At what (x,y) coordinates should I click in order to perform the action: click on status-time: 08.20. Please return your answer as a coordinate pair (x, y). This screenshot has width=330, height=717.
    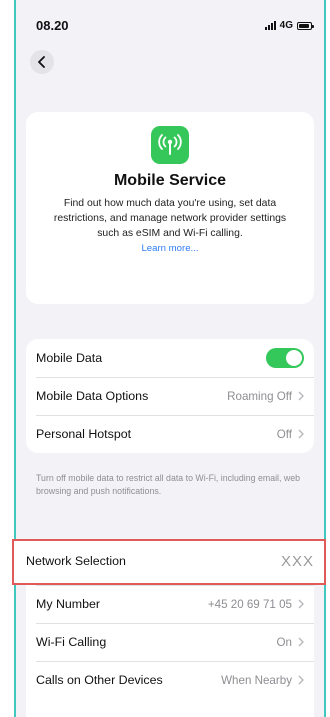
    Looking at the image, I should click on (52, 25).